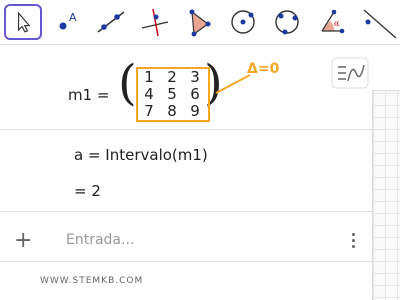 The width and height of the screenshot is (400, 300). I want to click on move-tool-button, so click(23, 22).